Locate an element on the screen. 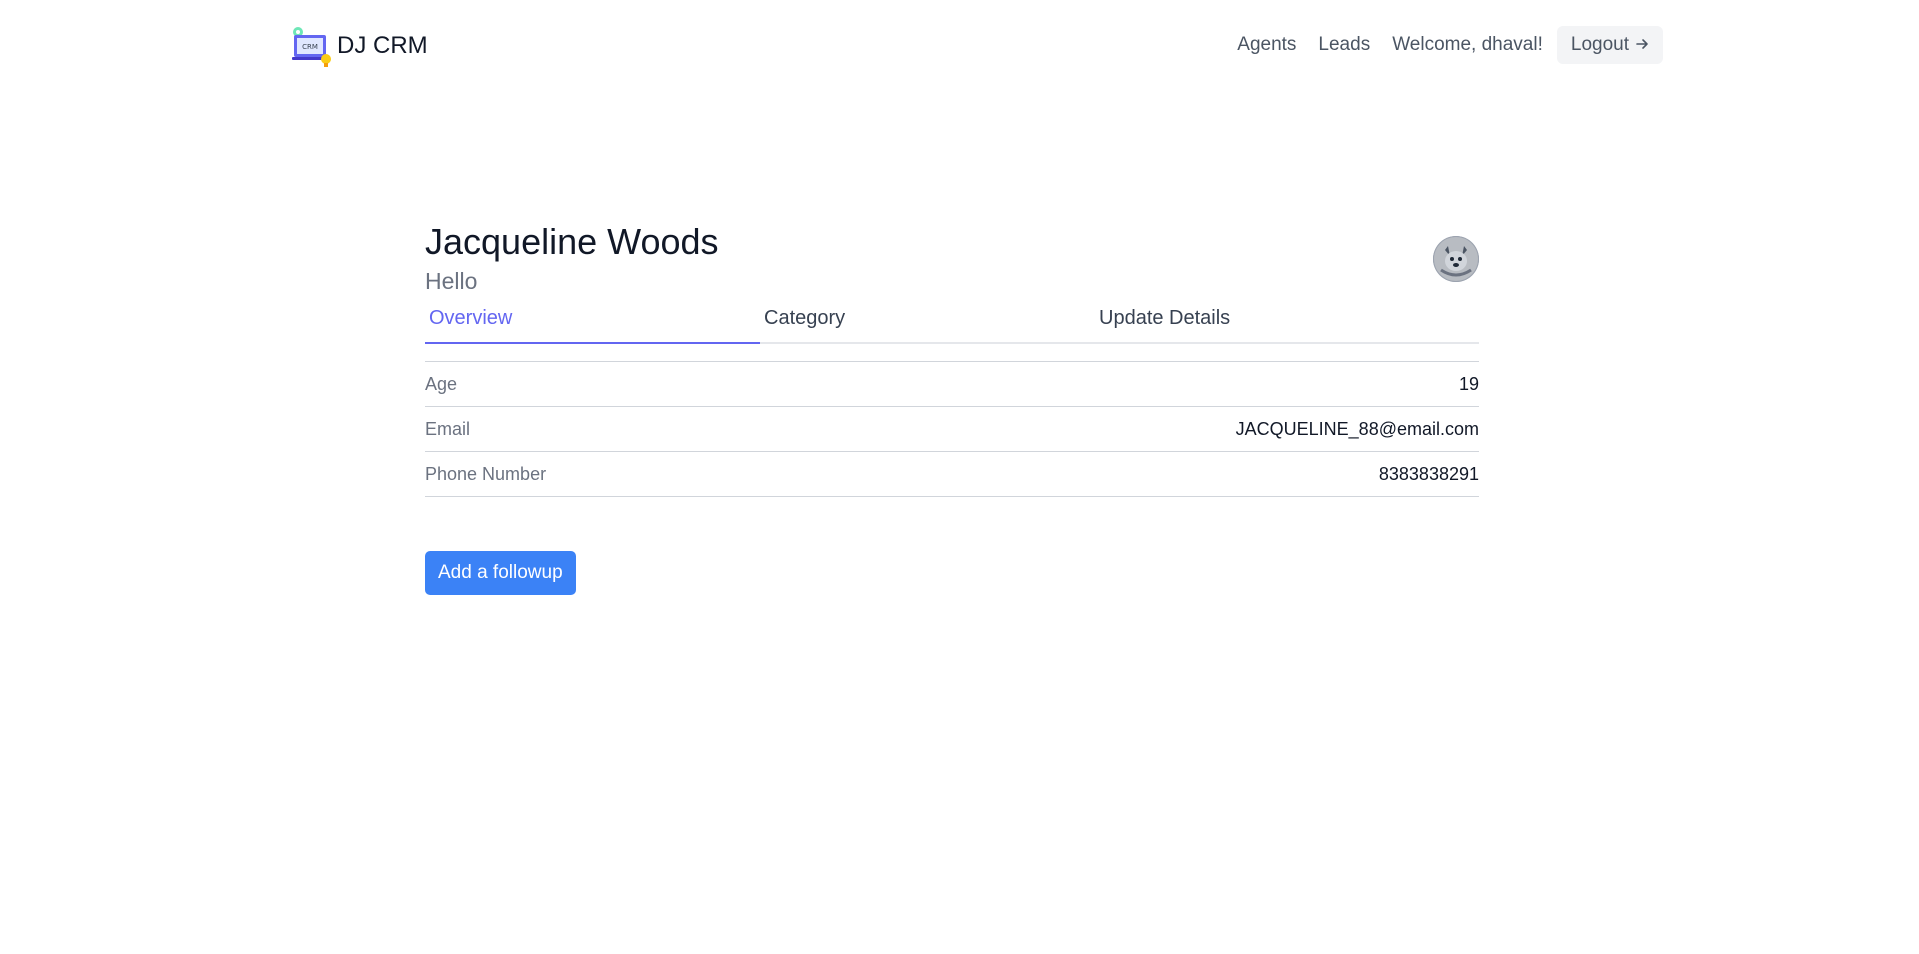 The image size is (1919, 954). nav-agents-link: Agents is located at coordinates (1266, 45).